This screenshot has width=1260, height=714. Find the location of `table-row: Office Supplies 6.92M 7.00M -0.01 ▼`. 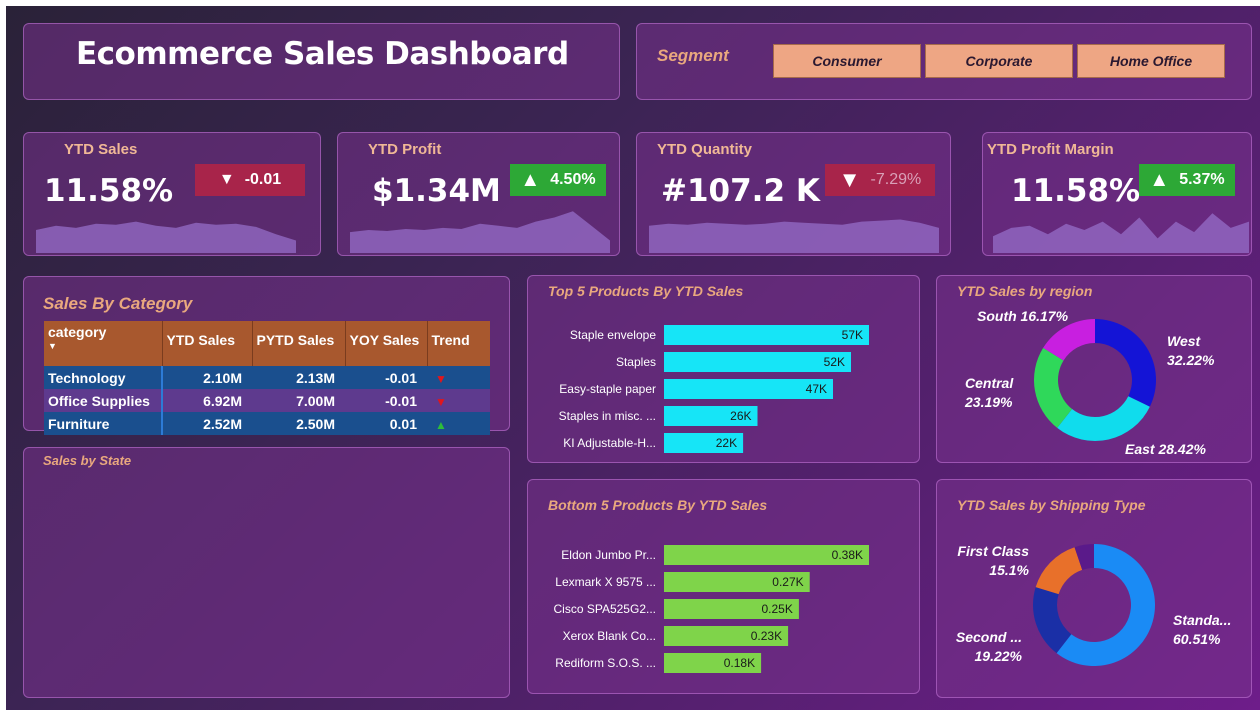

table-row: Office Supplies 6.92M 7.00M -0.01 ▼ is located at coordinates (267, 400).